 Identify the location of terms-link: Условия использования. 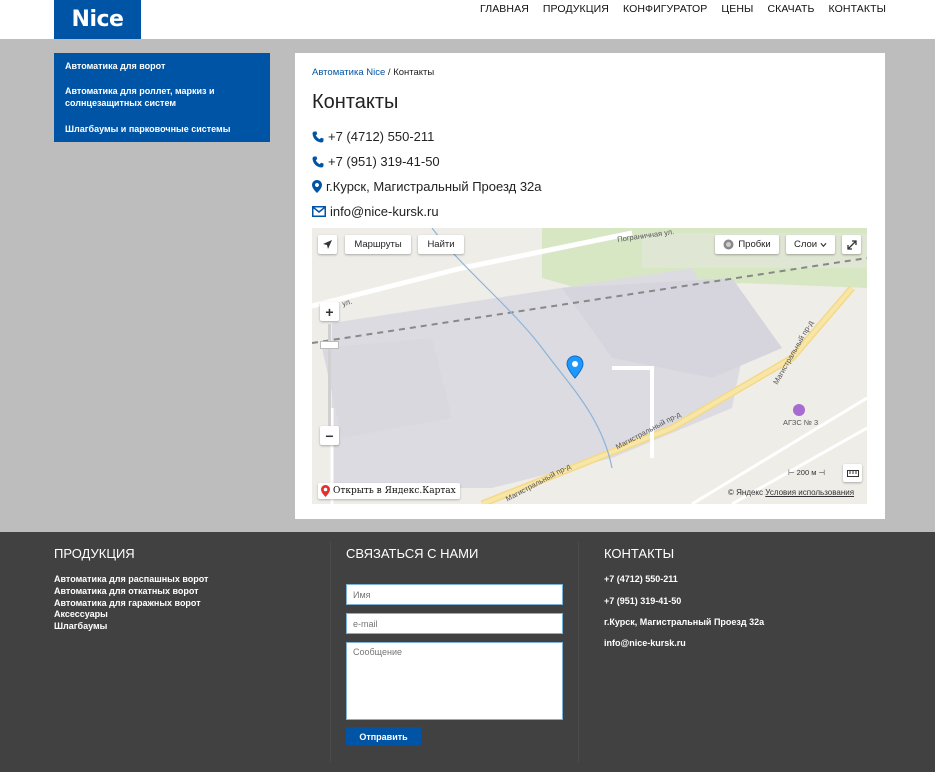
(809, 492).